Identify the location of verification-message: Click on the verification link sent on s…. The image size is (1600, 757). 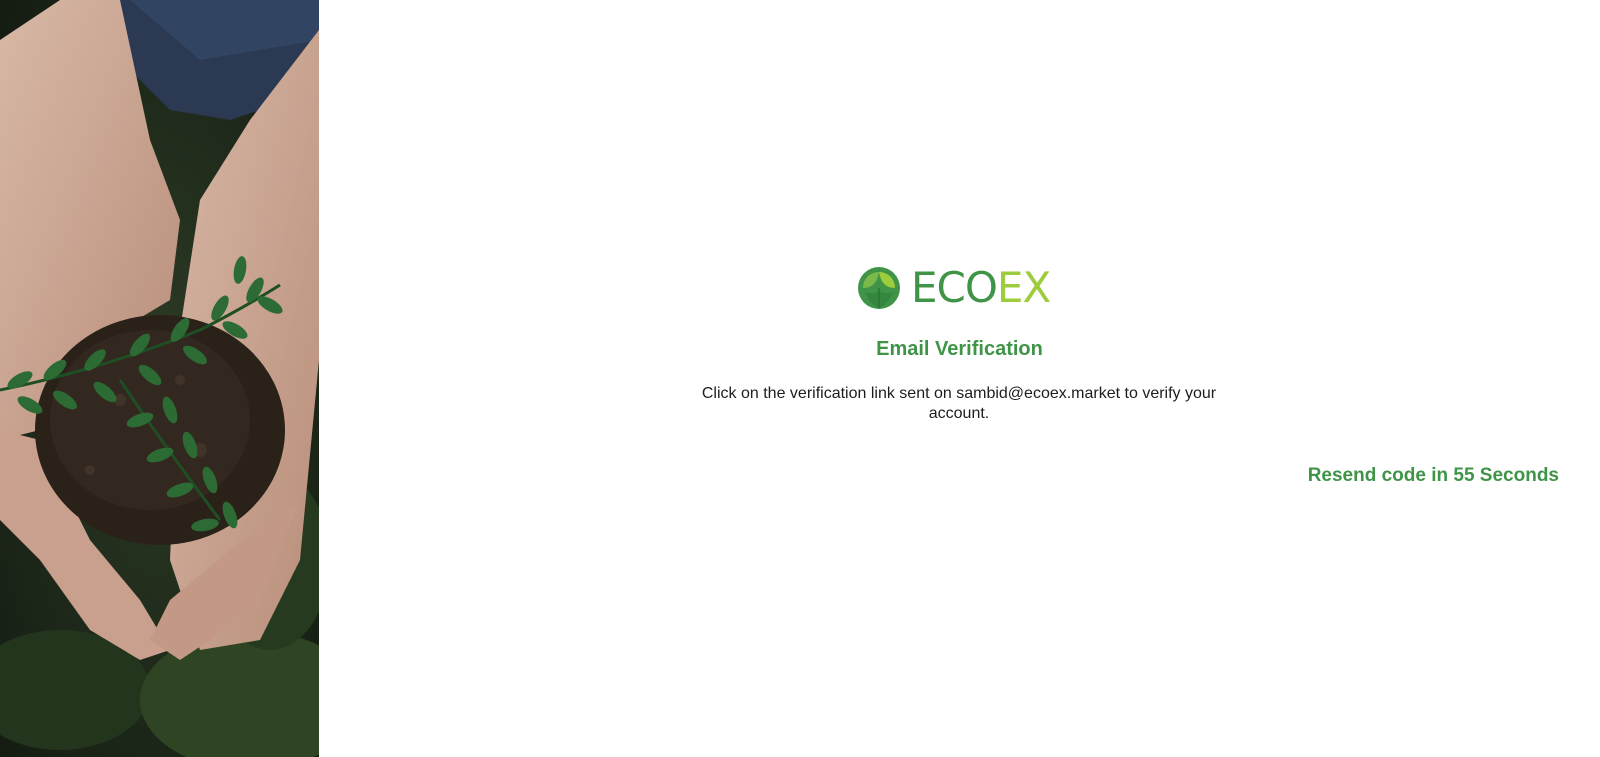
(959, 403).